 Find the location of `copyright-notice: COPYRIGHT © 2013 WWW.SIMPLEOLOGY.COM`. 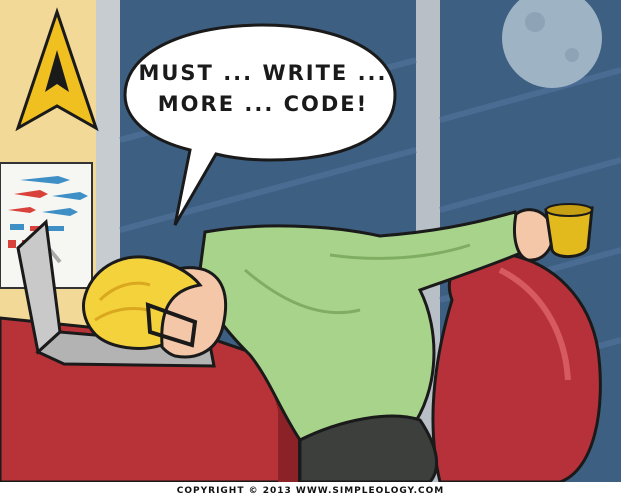

copyright-notice: COPYRIGHT © 2013 WWW.SIMPLEOLOGY.COM is located at coordinates (310, 491).